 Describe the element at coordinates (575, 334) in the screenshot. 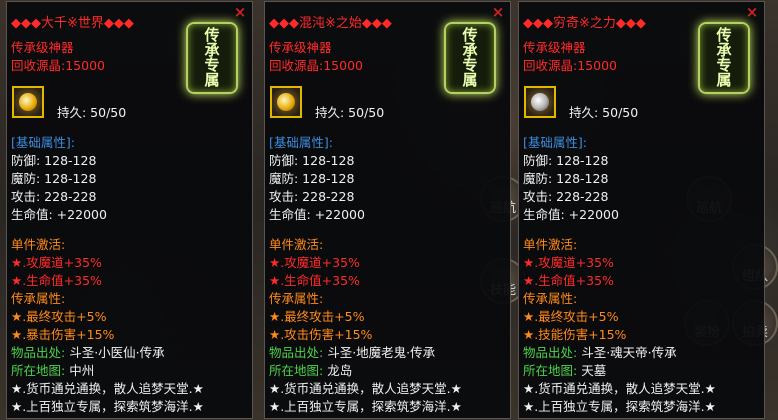

I see `inherit-bonus-2: ★.技能伤害+15%` at that location.